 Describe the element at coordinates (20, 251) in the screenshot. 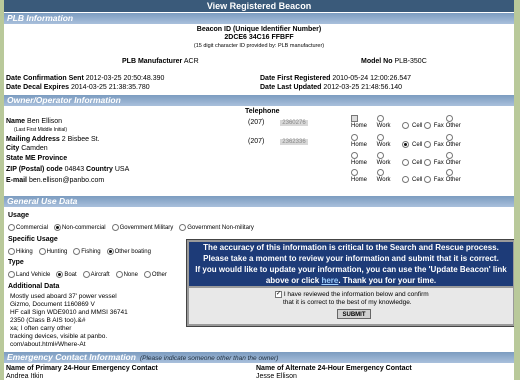

I see `specific-option-hiking: Hiking` at that location.